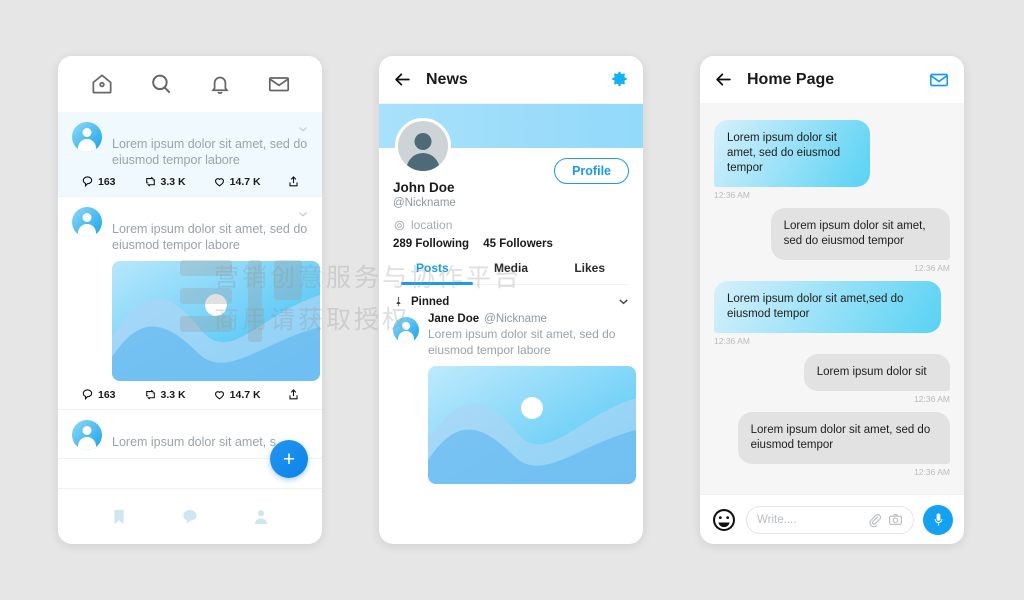 The width and height of the screenshot is (1024, 600). What do you see at coordinates (261, 517) in the screenshot?
I see `person-icon` at bounding box center [261, 517].